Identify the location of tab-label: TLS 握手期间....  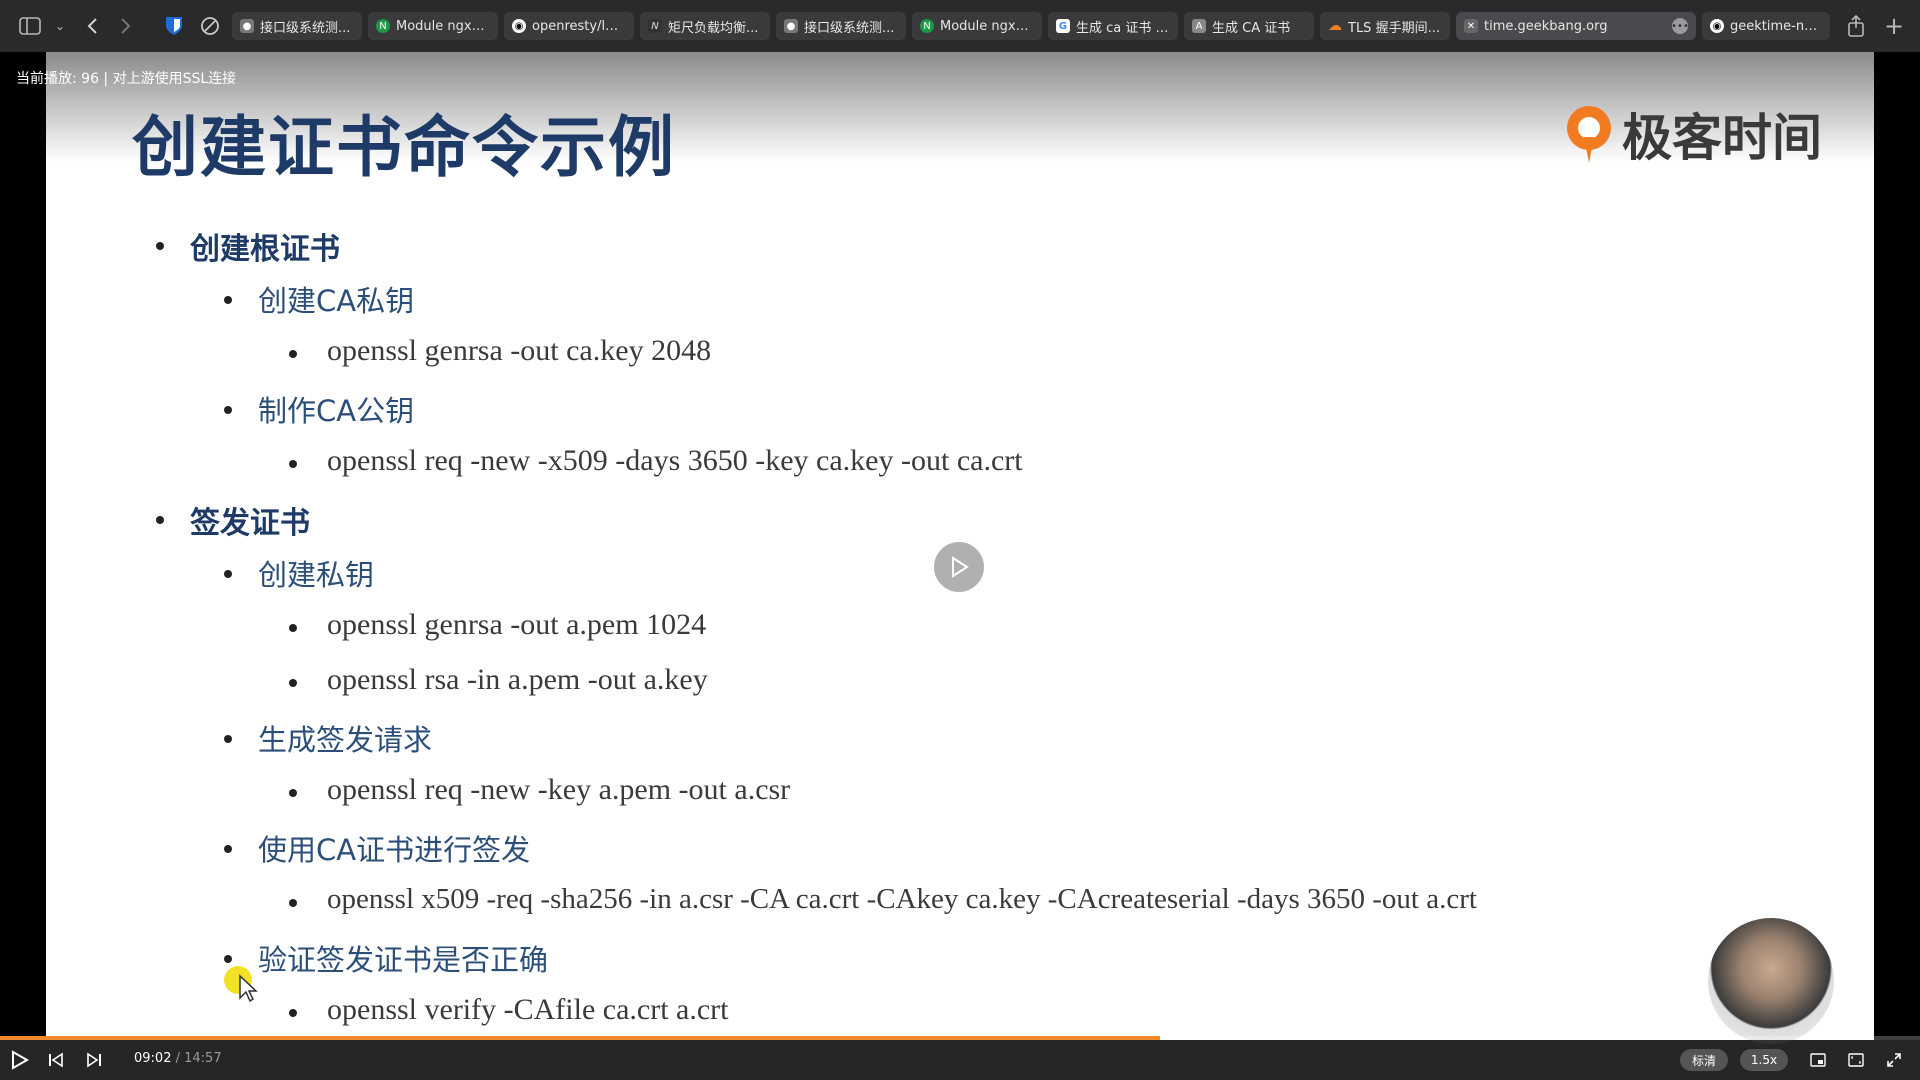
(1394, 28).